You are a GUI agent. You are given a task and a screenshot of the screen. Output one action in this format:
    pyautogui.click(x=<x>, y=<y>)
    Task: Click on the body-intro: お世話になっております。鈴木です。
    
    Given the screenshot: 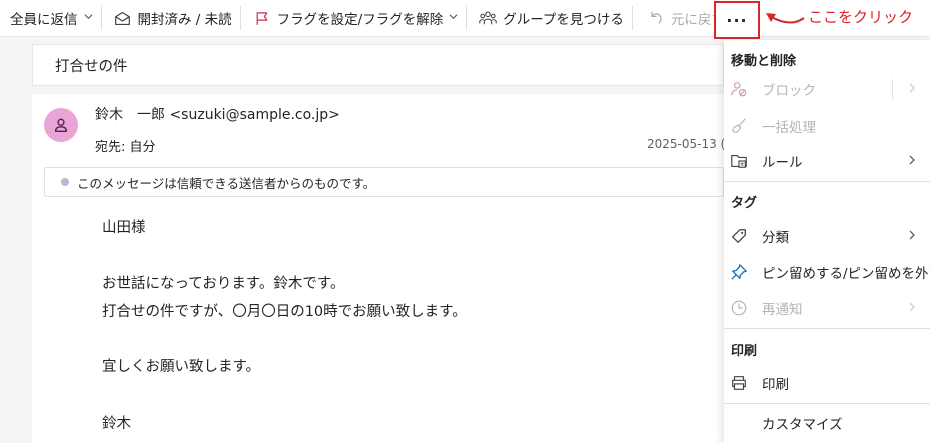 What is the action you would take?
    pyautogui.click(x=223, y=284)
    